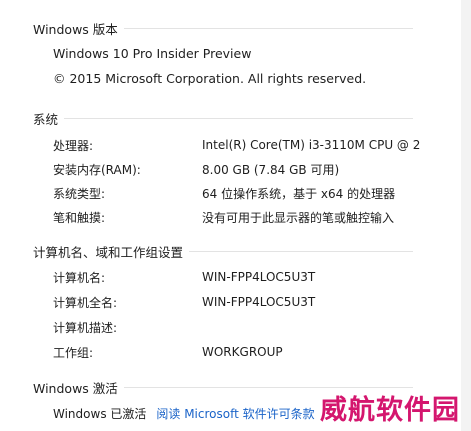 The width and height of the screenshot is (471, 431). Describe the element at coordinates (73, 145) in the screenshot. I see `row-label: 处理器:` at that location.